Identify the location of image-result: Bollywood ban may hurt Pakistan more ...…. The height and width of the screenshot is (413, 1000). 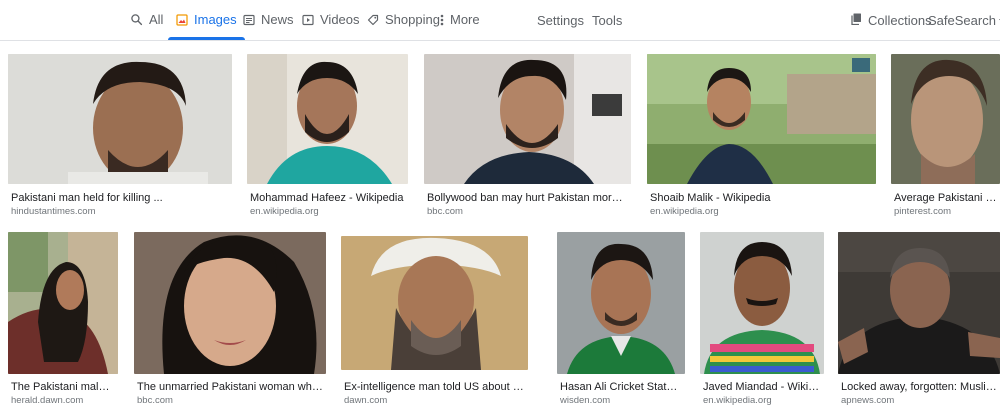
(527, 136).